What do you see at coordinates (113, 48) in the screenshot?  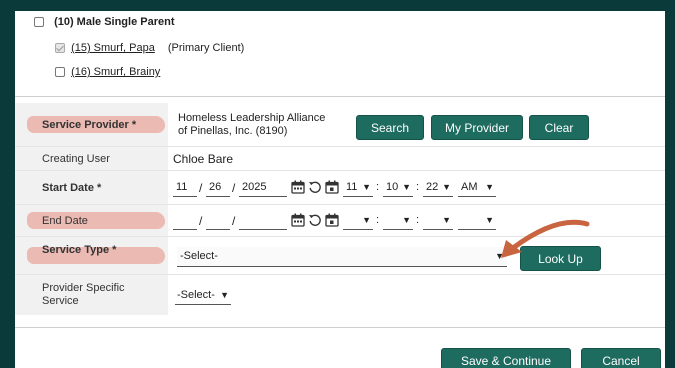 I see `member-link-papa: (15) Smurf, Papa` at bounding box center [113, 48].